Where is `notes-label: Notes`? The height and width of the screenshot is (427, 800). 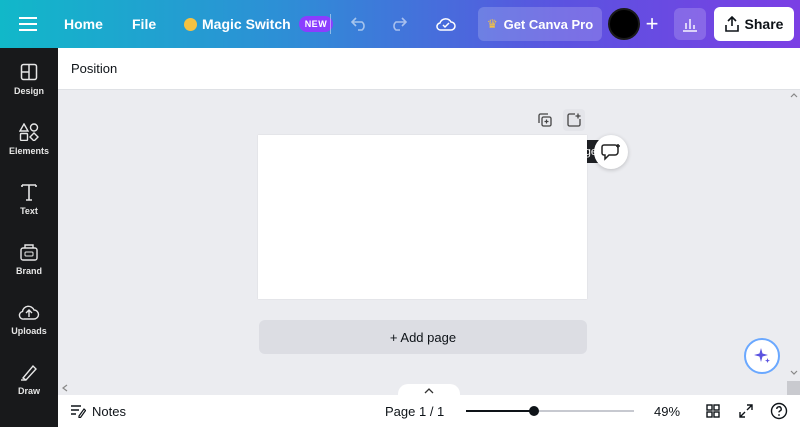 notes-label: Notes is located at coordinates (109, 411).